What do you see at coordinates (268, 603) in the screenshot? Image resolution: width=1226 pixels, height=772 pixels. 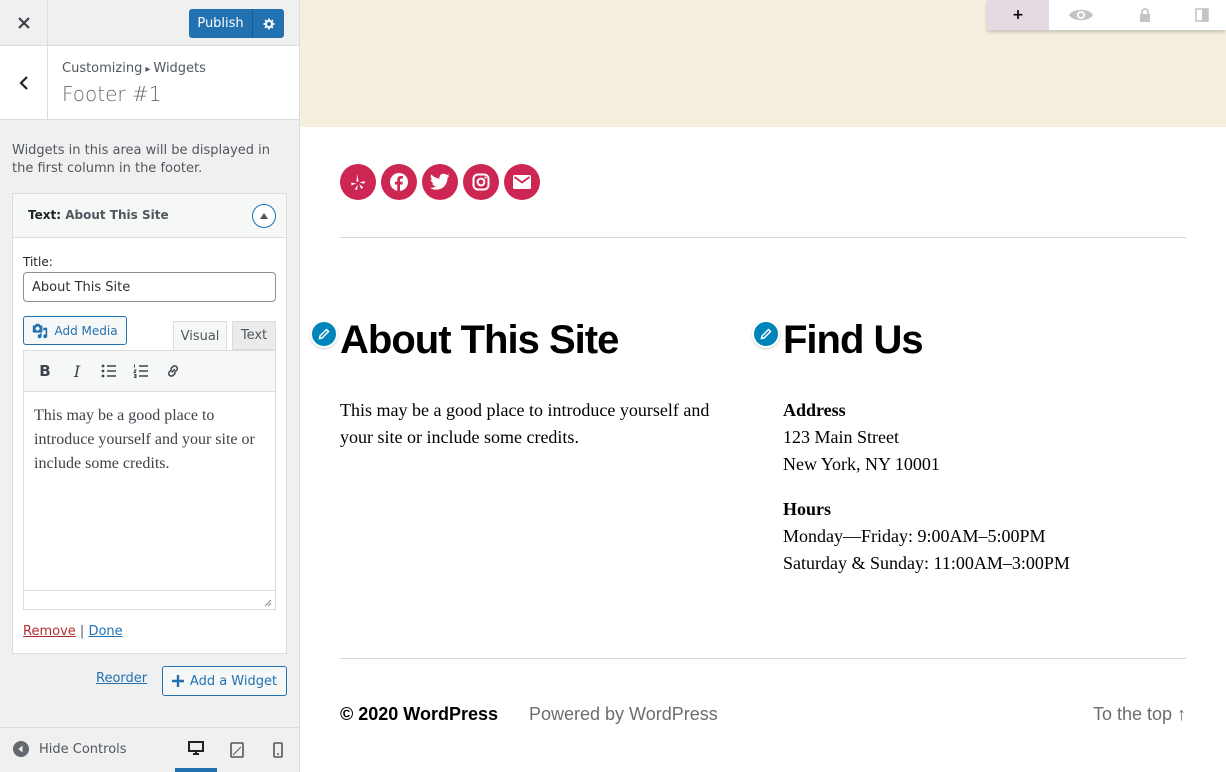 I see `resize-handle-icon` at bounding box center [268, 603].